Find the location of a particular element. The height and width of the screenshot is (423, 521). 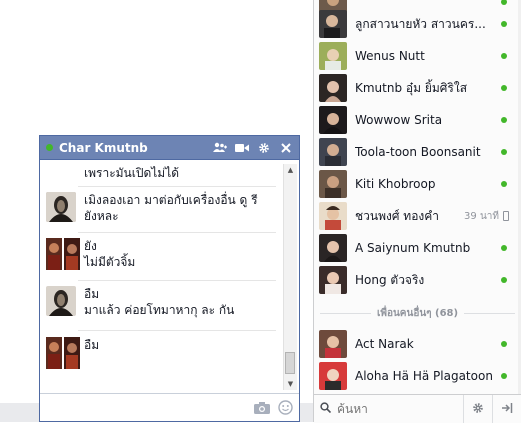

message-line: ยัง is located at coordinates (90, 246).